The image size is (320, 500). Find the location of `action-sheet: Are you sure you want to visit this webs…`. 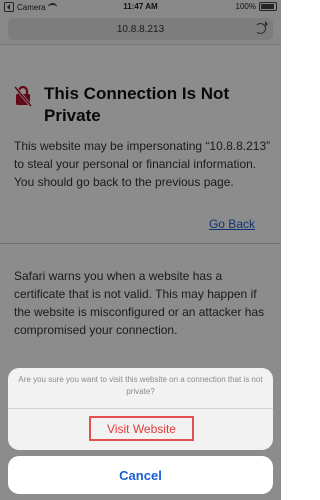

action-sheet: Are you sure you want to visit this webs… is located at coordinates (140, 409).